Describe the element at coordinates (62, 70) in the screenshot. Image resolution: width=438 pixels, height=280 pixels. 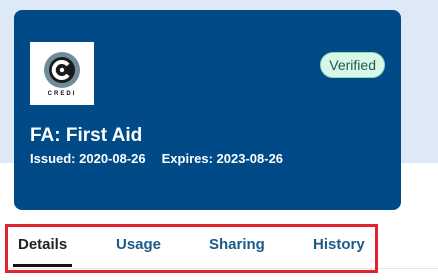
I see `credi-logo-icon` at that location.